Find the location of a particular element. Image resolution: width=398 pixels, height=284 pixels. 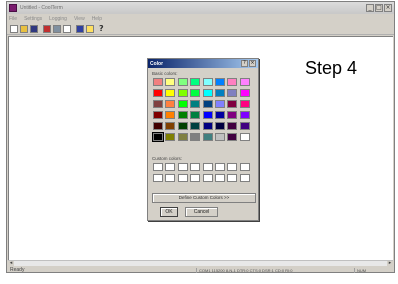

minimize-button: _ is located at coordinates (370, 8).